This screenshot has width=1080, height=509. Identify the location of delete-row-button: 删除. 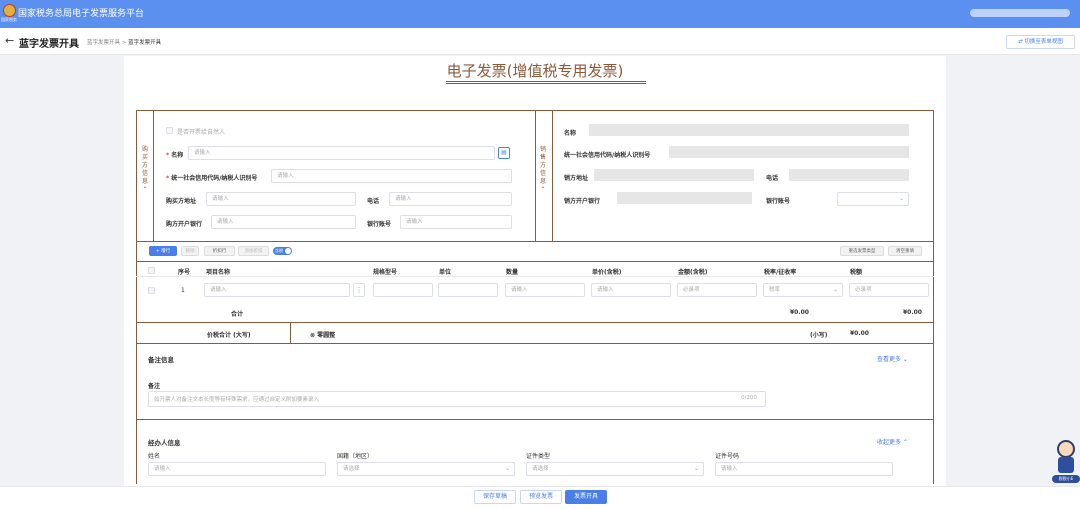
(190, 251).